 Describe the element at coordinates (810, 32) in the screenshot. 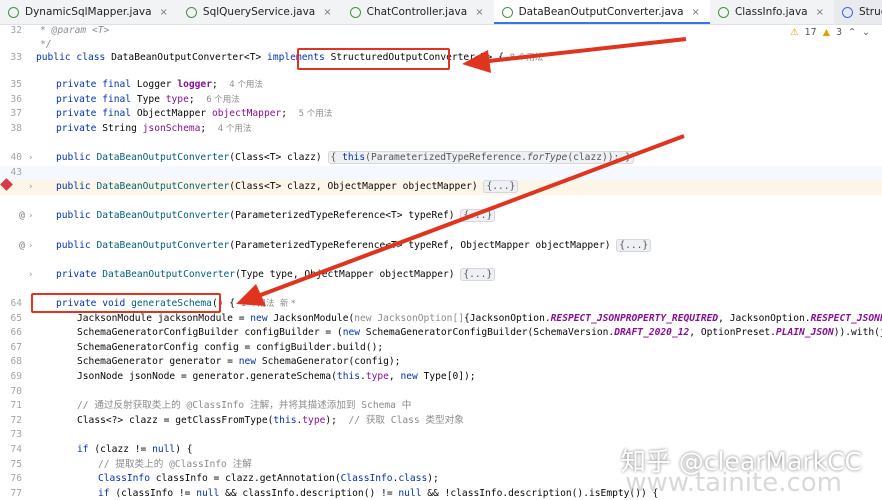

I see `warning-count: 17` at that location.